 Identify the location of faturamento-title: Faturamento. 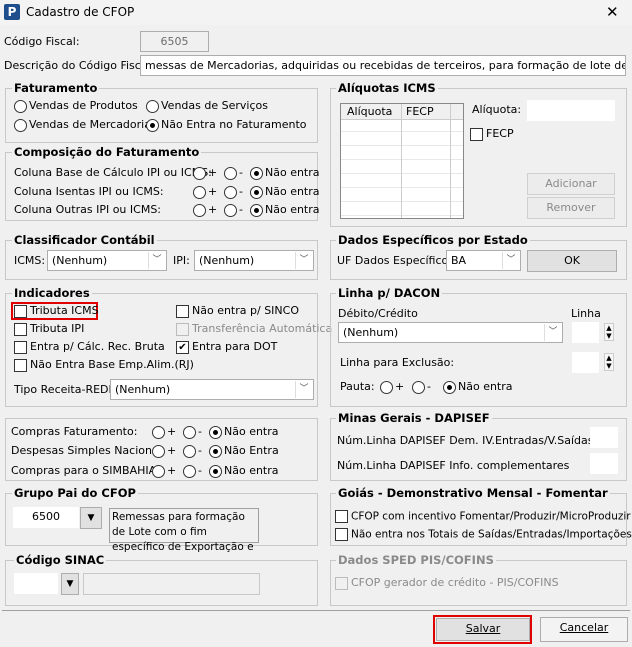
(56, 88).